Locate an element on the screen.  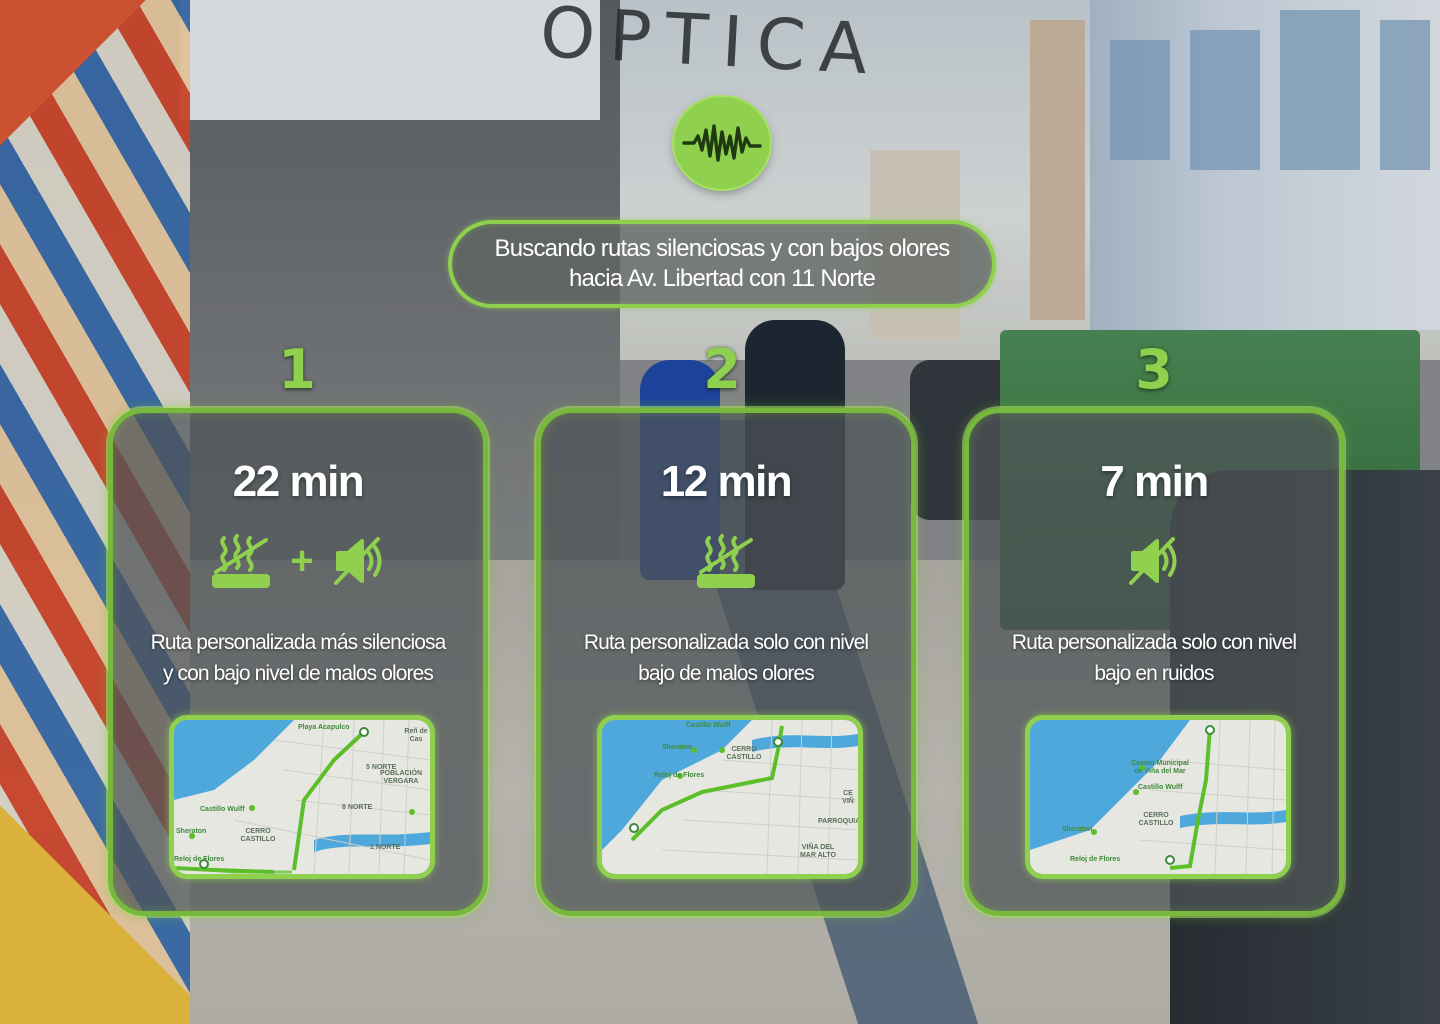
route-feature-icons: + is located at coordinates (298, 561).